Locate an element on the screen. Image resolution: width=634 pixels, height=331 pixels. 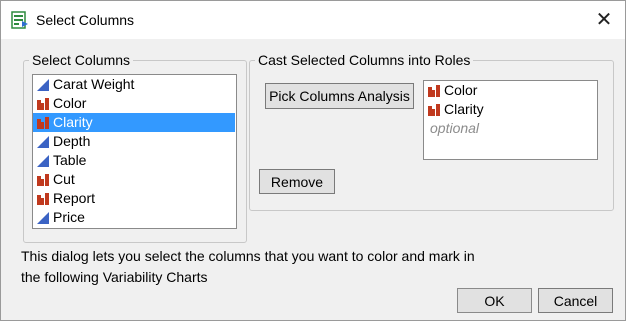
ok-button: OK is located at coordinates (494, 300).